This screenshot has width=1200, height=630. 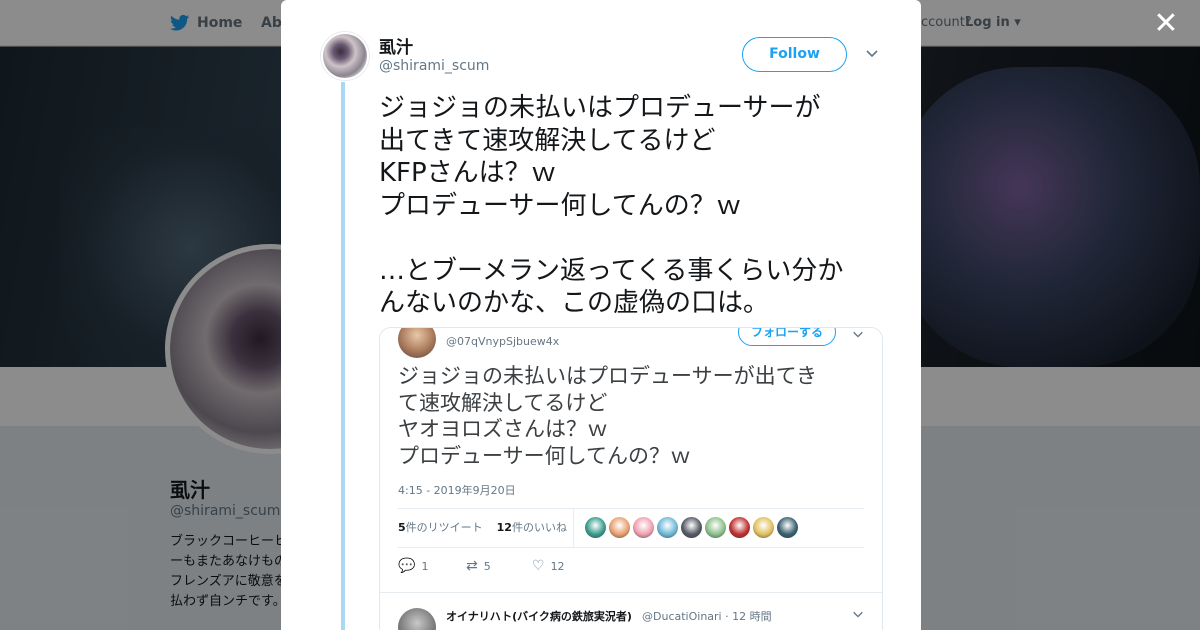 I want to click on retweet-count: 5, so click(x=402, y=527).